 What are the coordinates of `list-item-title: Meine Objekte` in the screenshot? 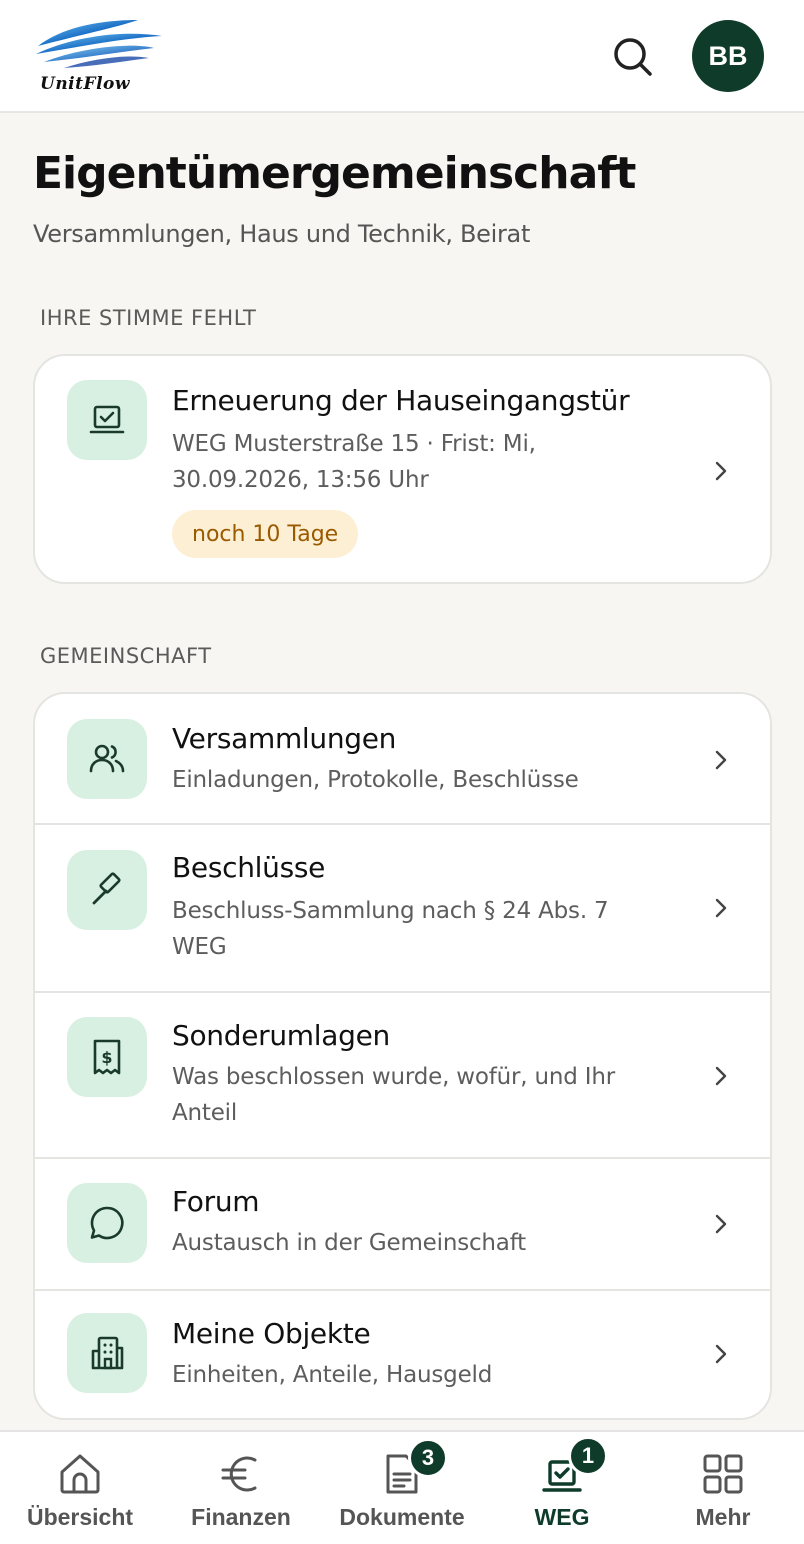 It's located at (271, 1333).